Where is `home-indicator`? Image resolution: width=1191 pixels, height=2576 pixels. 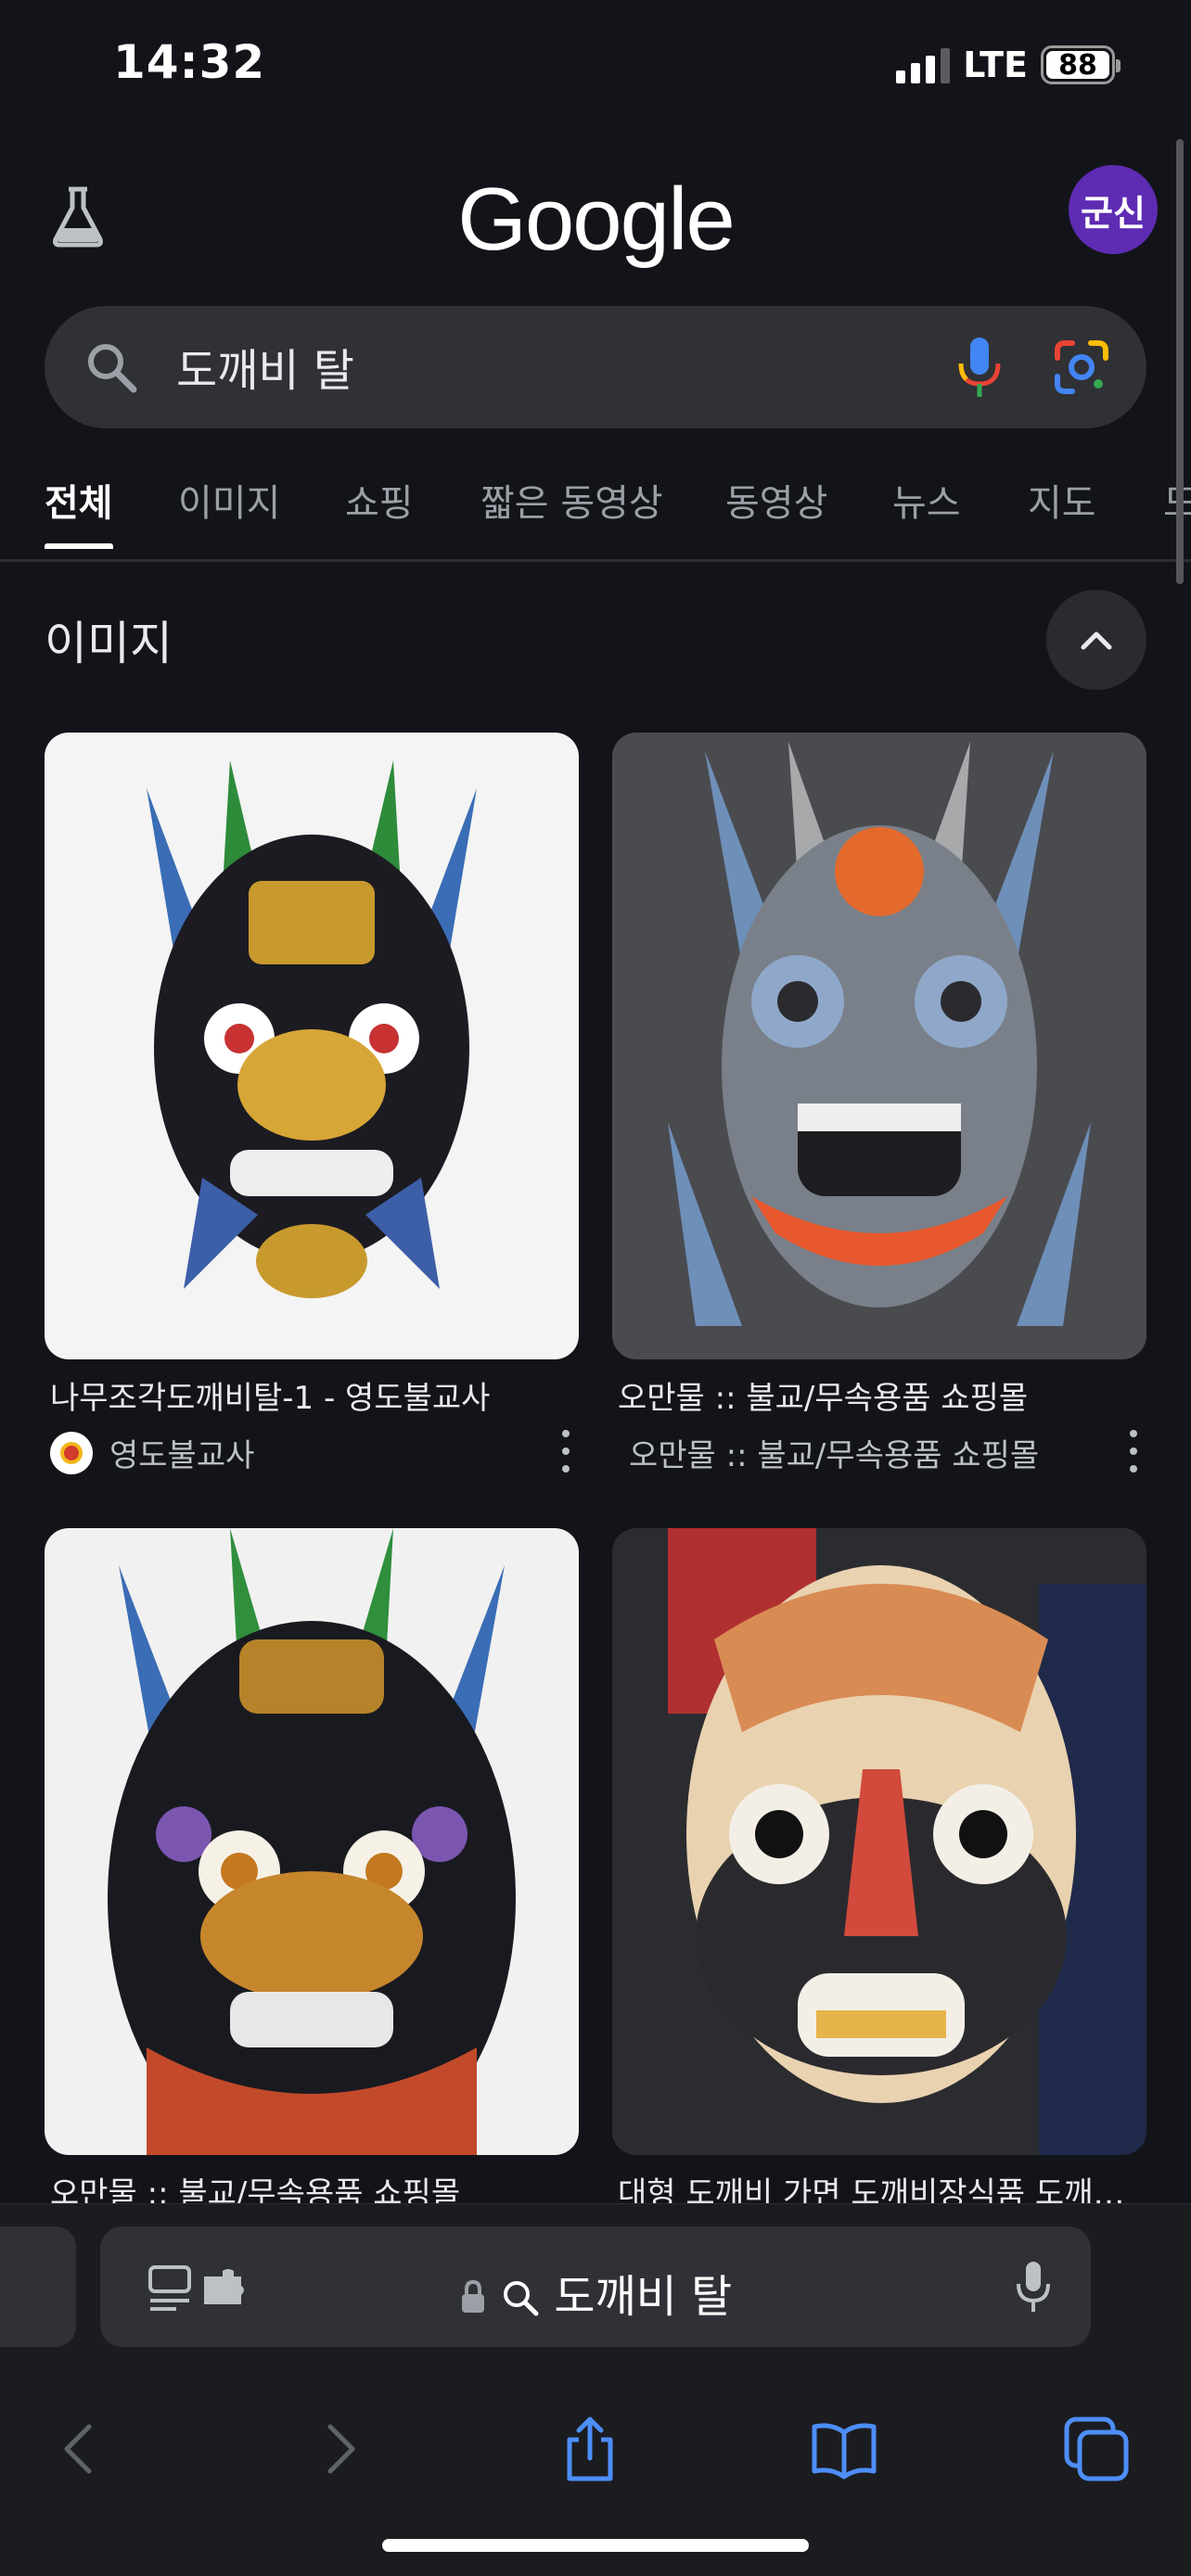
home-indicator is located at coordinates (595, 2545).